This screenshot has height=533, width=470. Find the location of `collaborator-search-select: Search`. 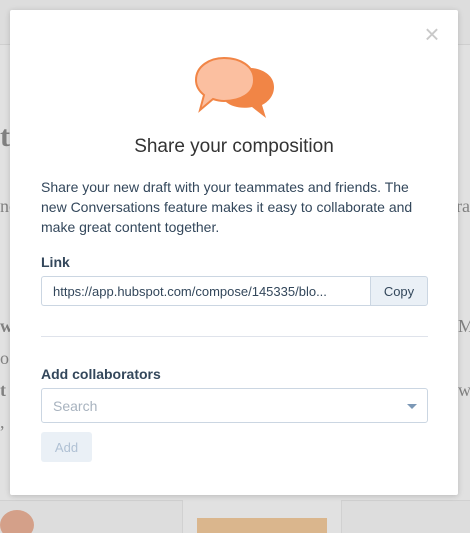

collaborator-search-select: Search is located at coordinates (234, 405).